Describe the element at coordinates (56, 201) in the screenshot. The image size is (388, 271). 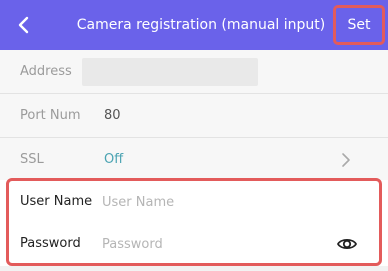
I see `username-label: User Name` at that location.